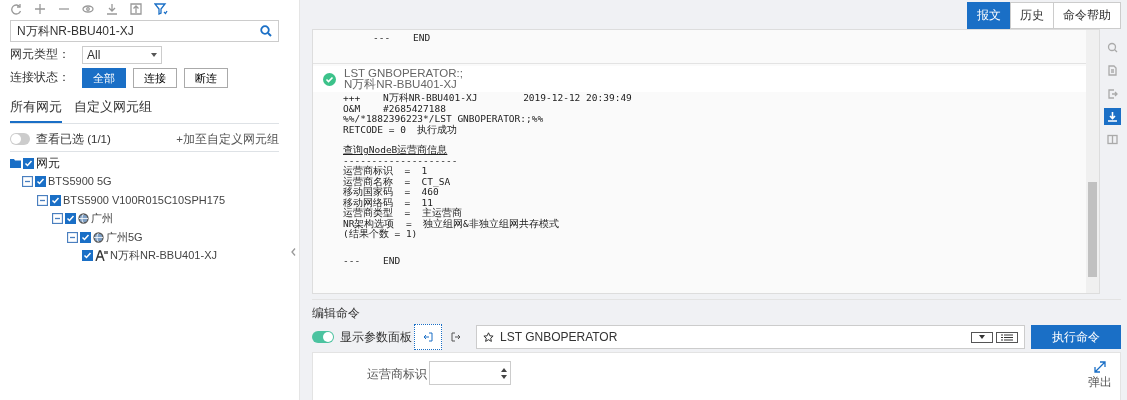 The image size is (1127, 400). I want to click on section-title: 编辑命令, so click(336, 314).